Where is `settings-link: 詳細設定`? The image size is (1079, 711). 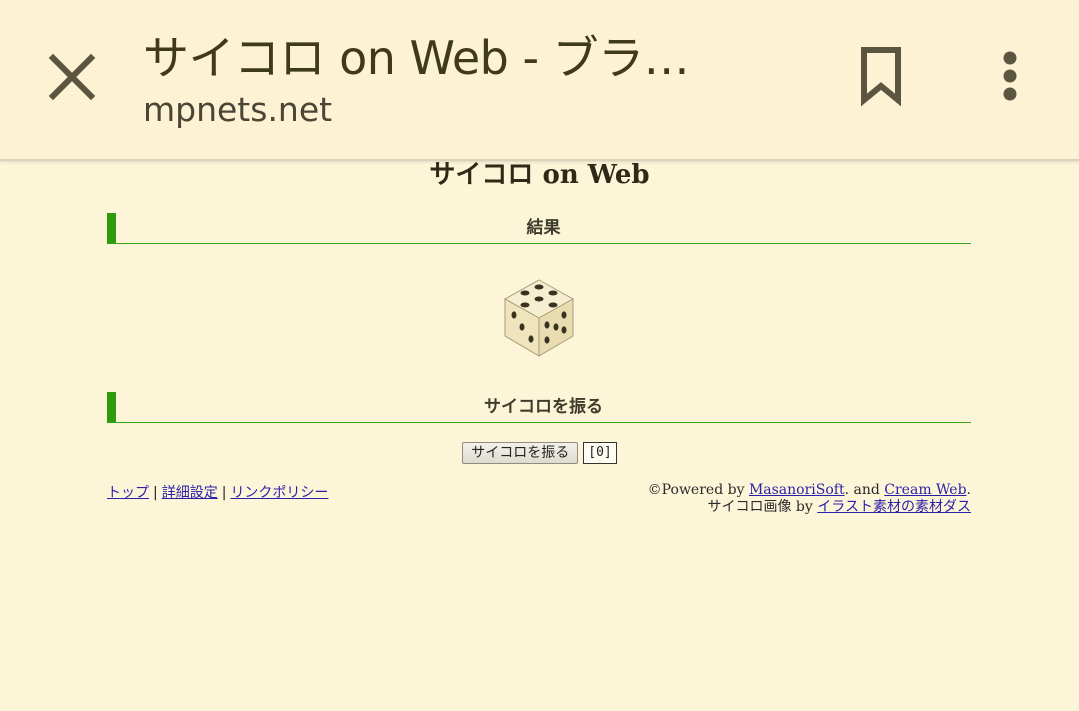
settings-link: 詳細設定 is located at coordinates (190, 493).